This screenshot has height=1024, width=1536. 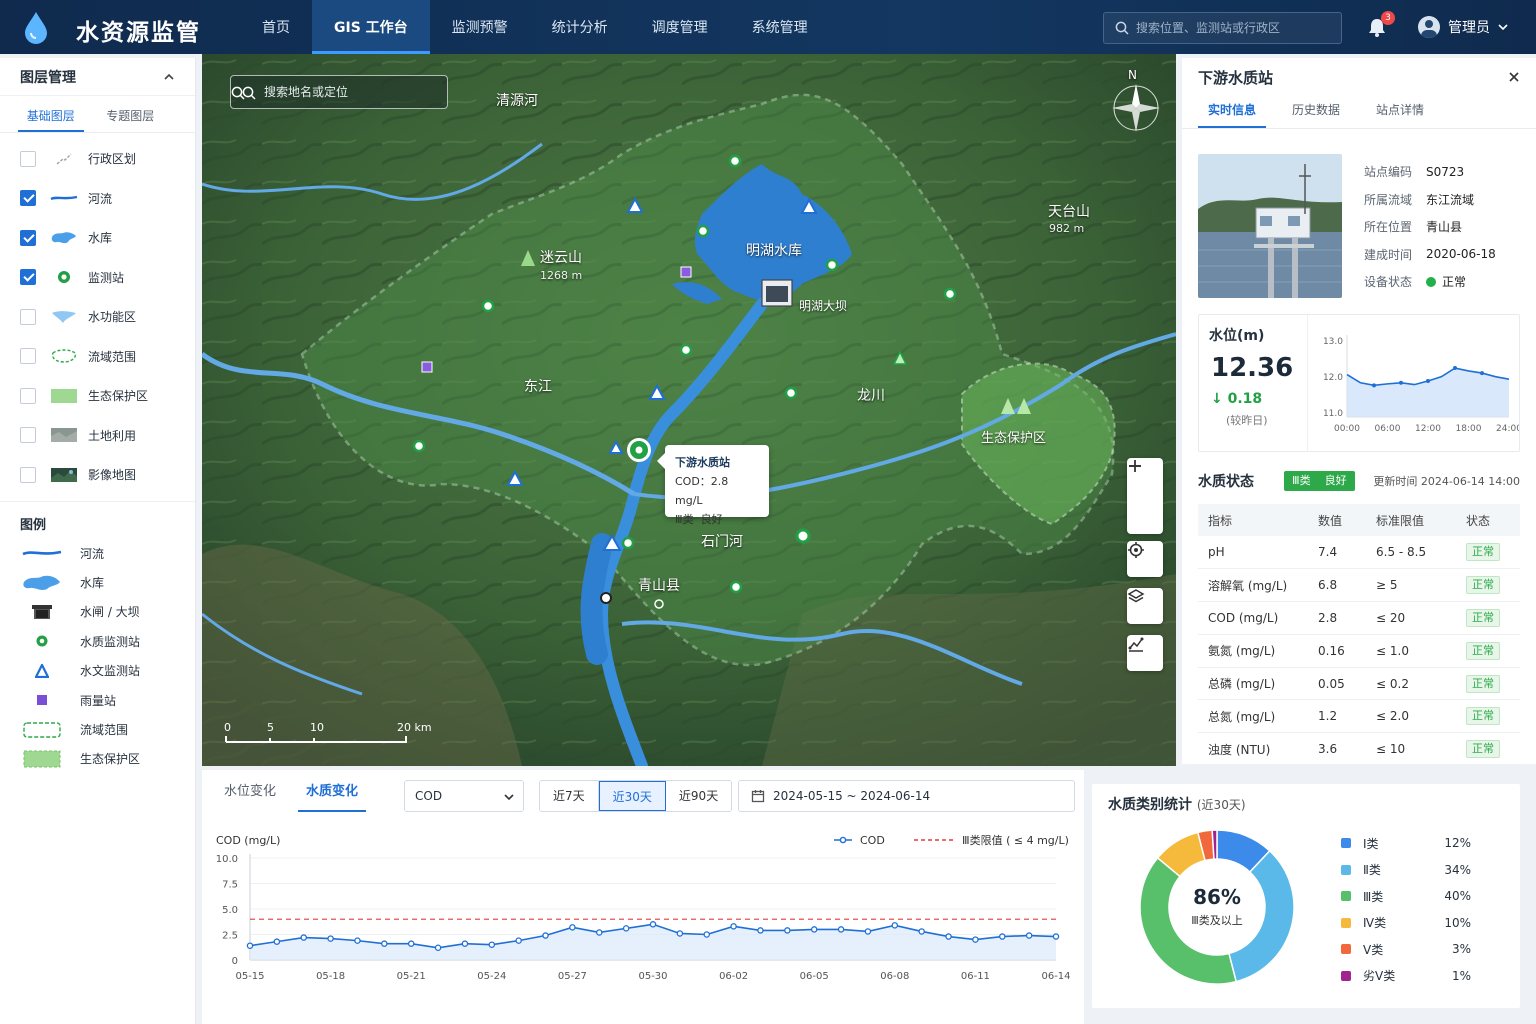 What do you see at coordinates (329, 736) in the screenshot?
I see `scale-labels: 0 5 10 20 km` at bounding box center [329, 736].